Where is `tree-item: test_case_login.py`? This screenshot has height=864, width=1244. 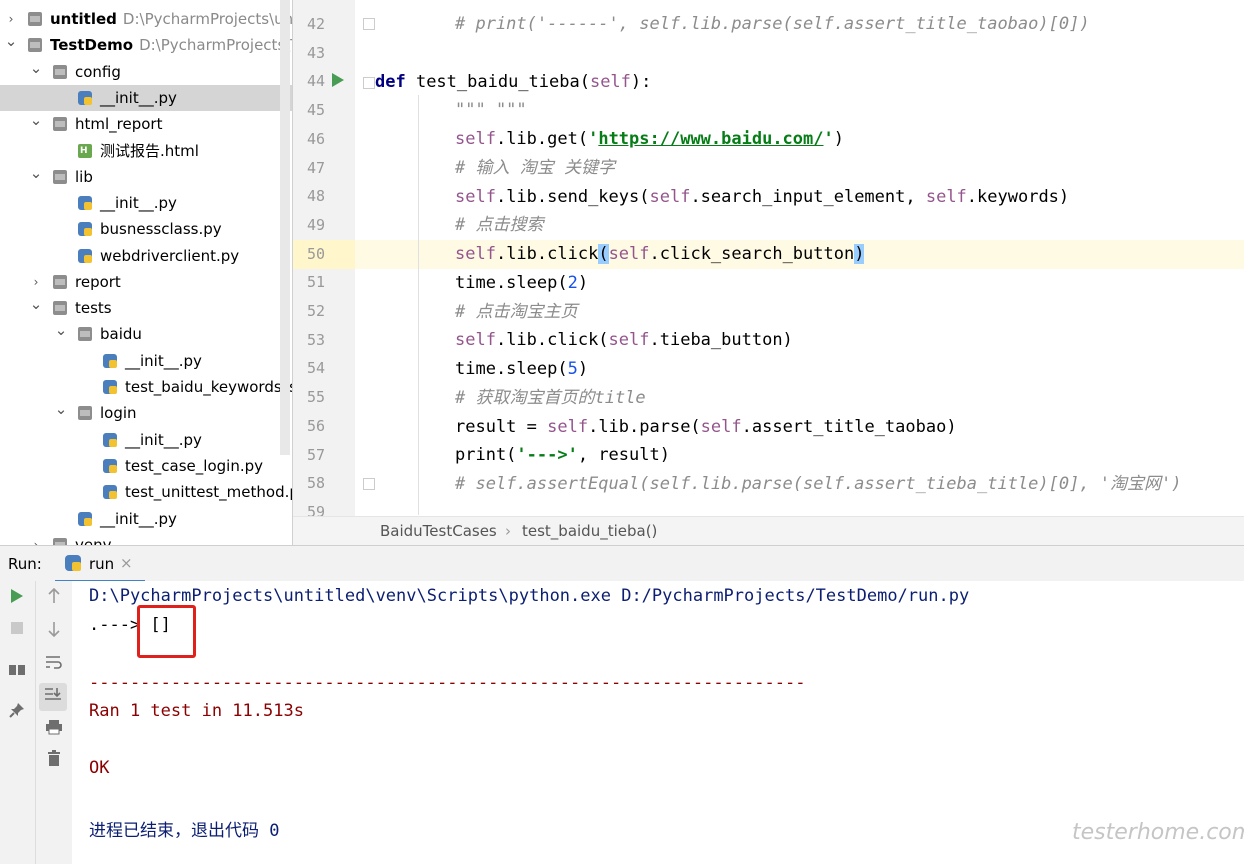 tree-item: test_case_login.py is located at coordinates (146, 466).